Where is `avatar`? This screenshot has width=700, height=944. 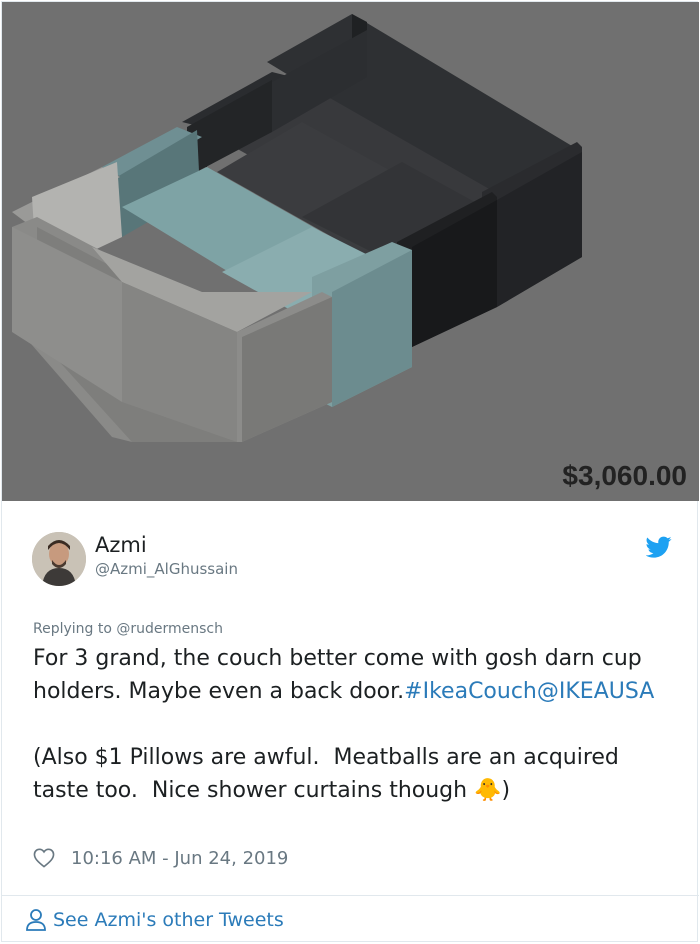
avatar is located at coordinates (59, 559).